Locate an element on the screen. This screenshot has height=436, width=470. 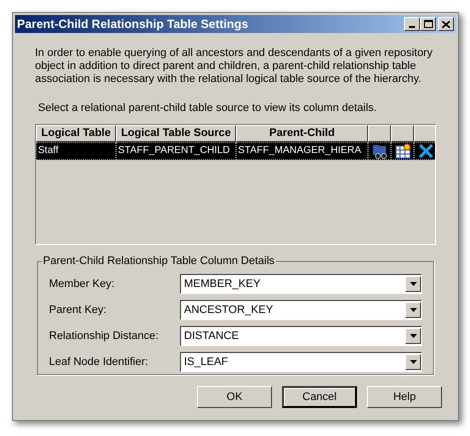
dialog-button: Help is located at coordinates (404, 397).